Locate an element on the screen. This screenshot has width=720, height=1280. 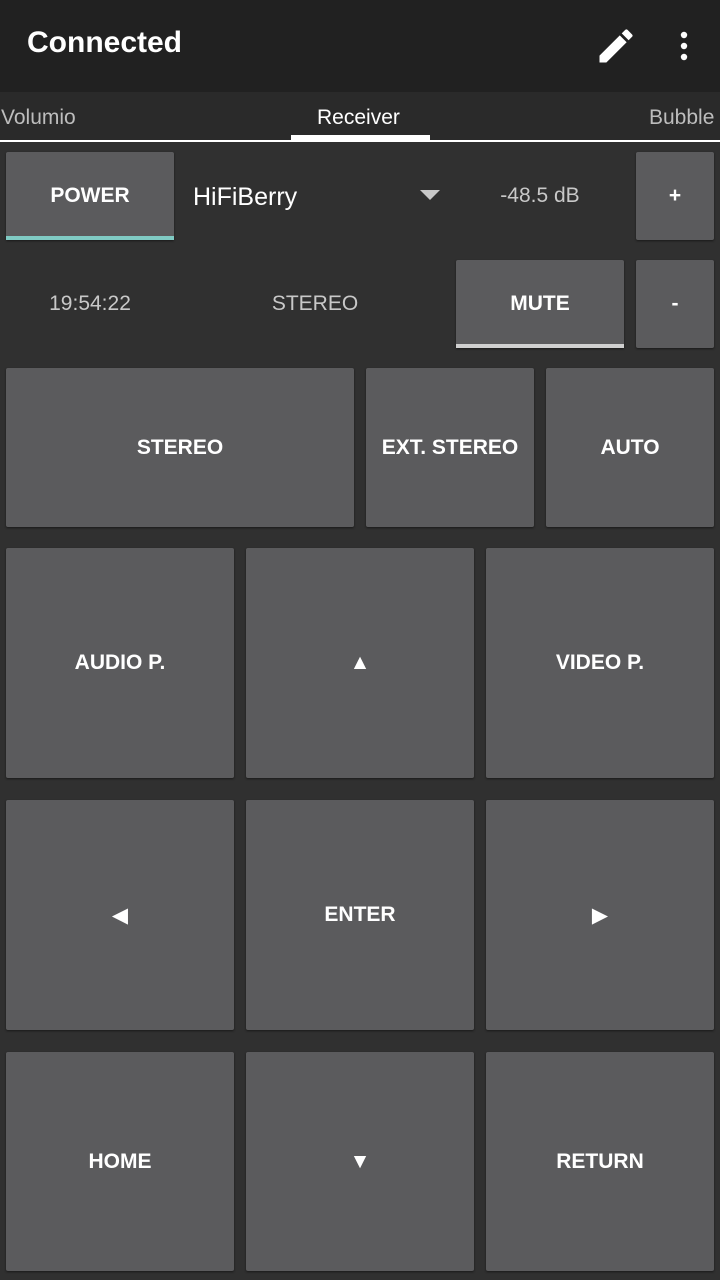
enter-button: ENTER is located at coordinates (360, 915).